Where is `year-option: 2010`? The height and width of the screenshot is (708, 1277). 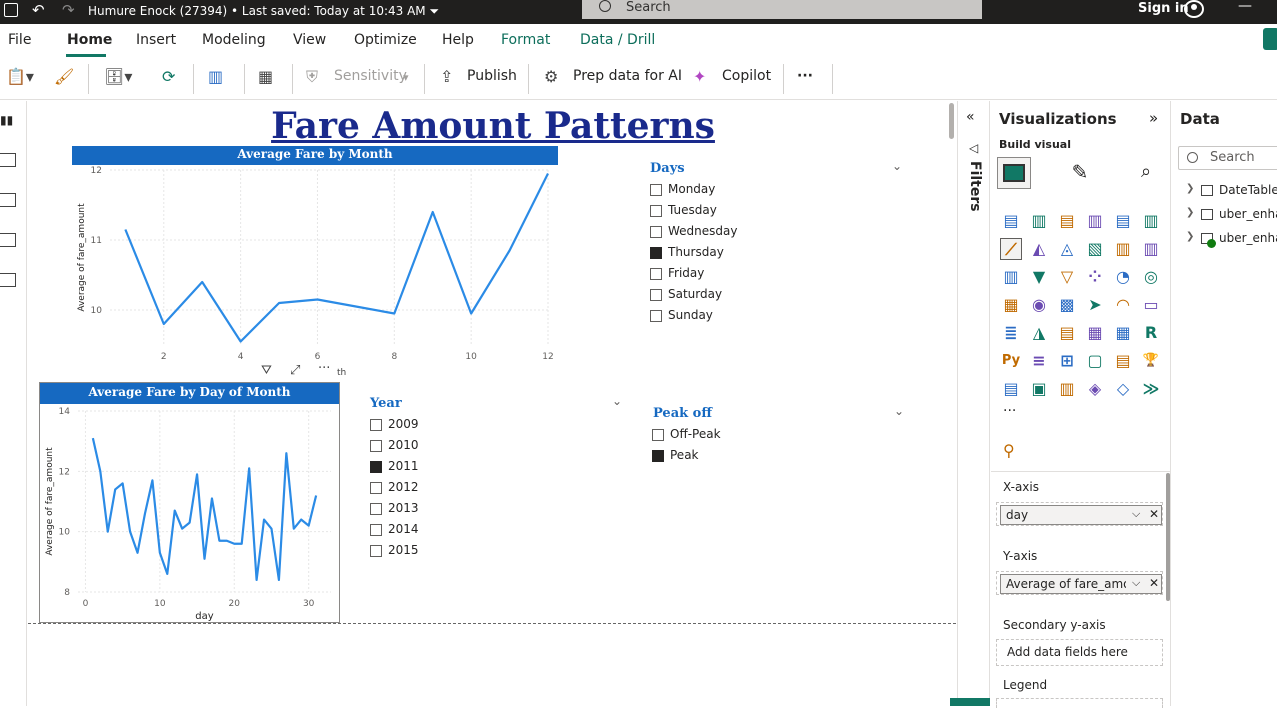 year-option: 2010 is located at coordinates (430, 446).